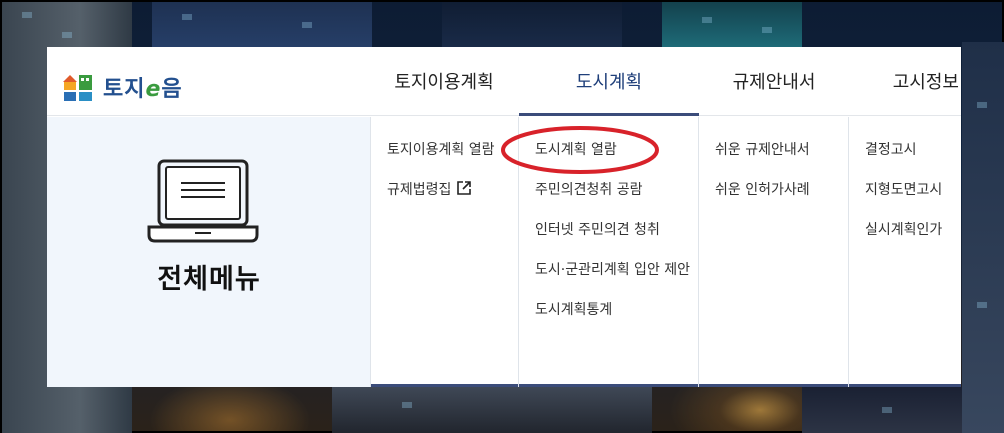  I want to click on tab-land-use-plan: 토지이용계획, so click(444, 81).